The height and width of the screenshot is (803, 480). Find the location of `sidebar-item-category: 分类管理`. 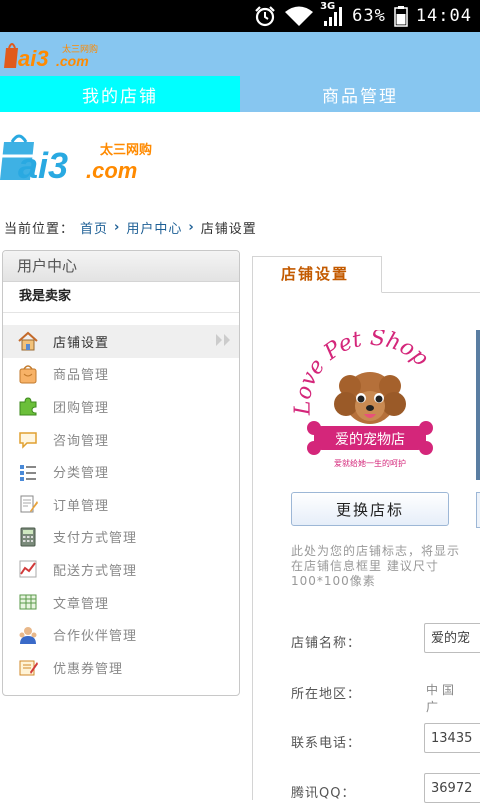

sidebar-item-category: 分类管理 is located at coordinates (121, 471).